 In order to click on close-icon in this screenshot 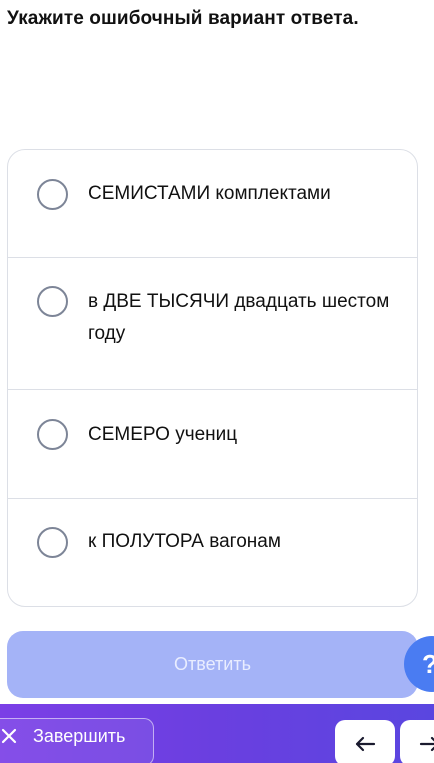, I will do `click(9, 736)`.